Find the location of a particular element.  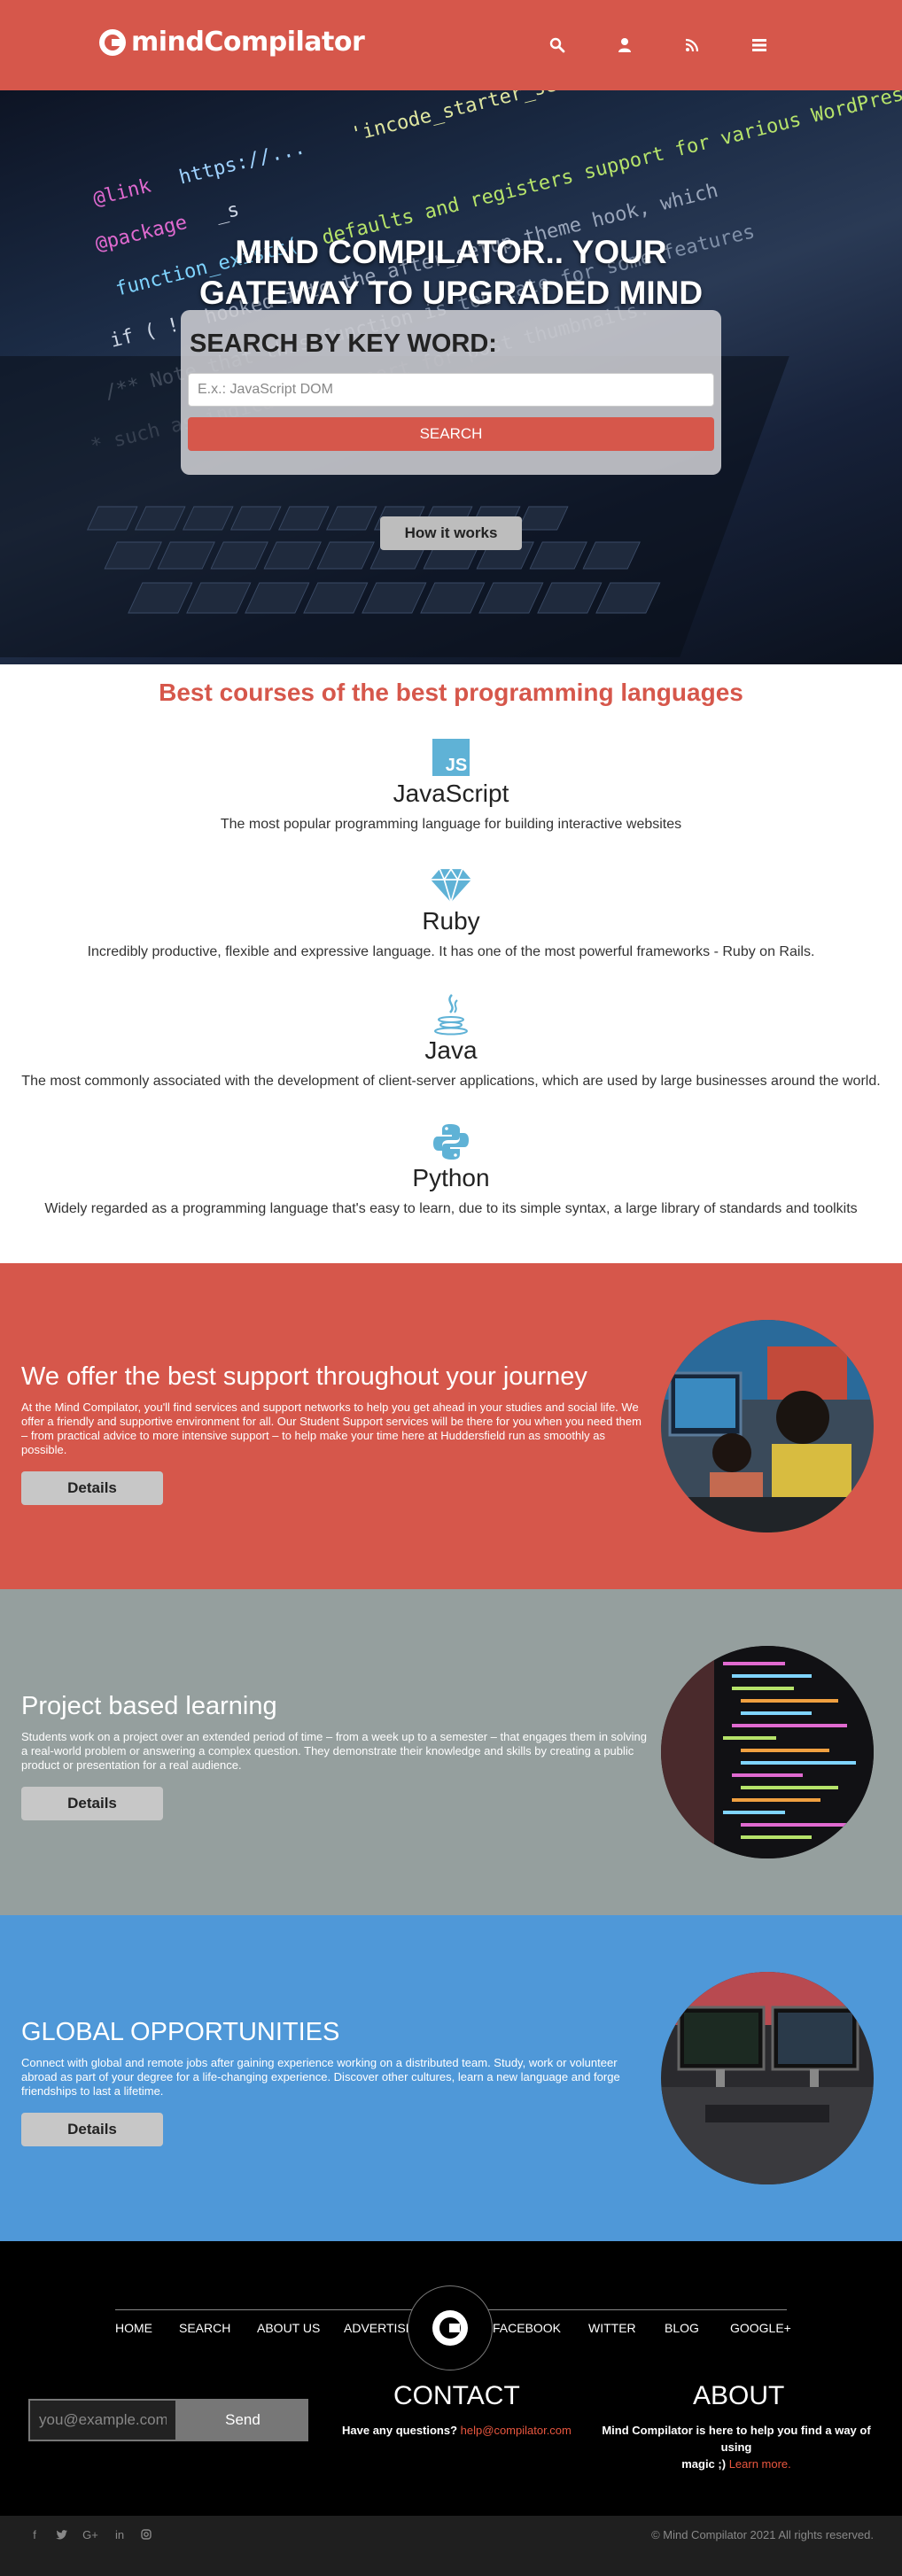

gem-icon is located at coordinates (451, 885).